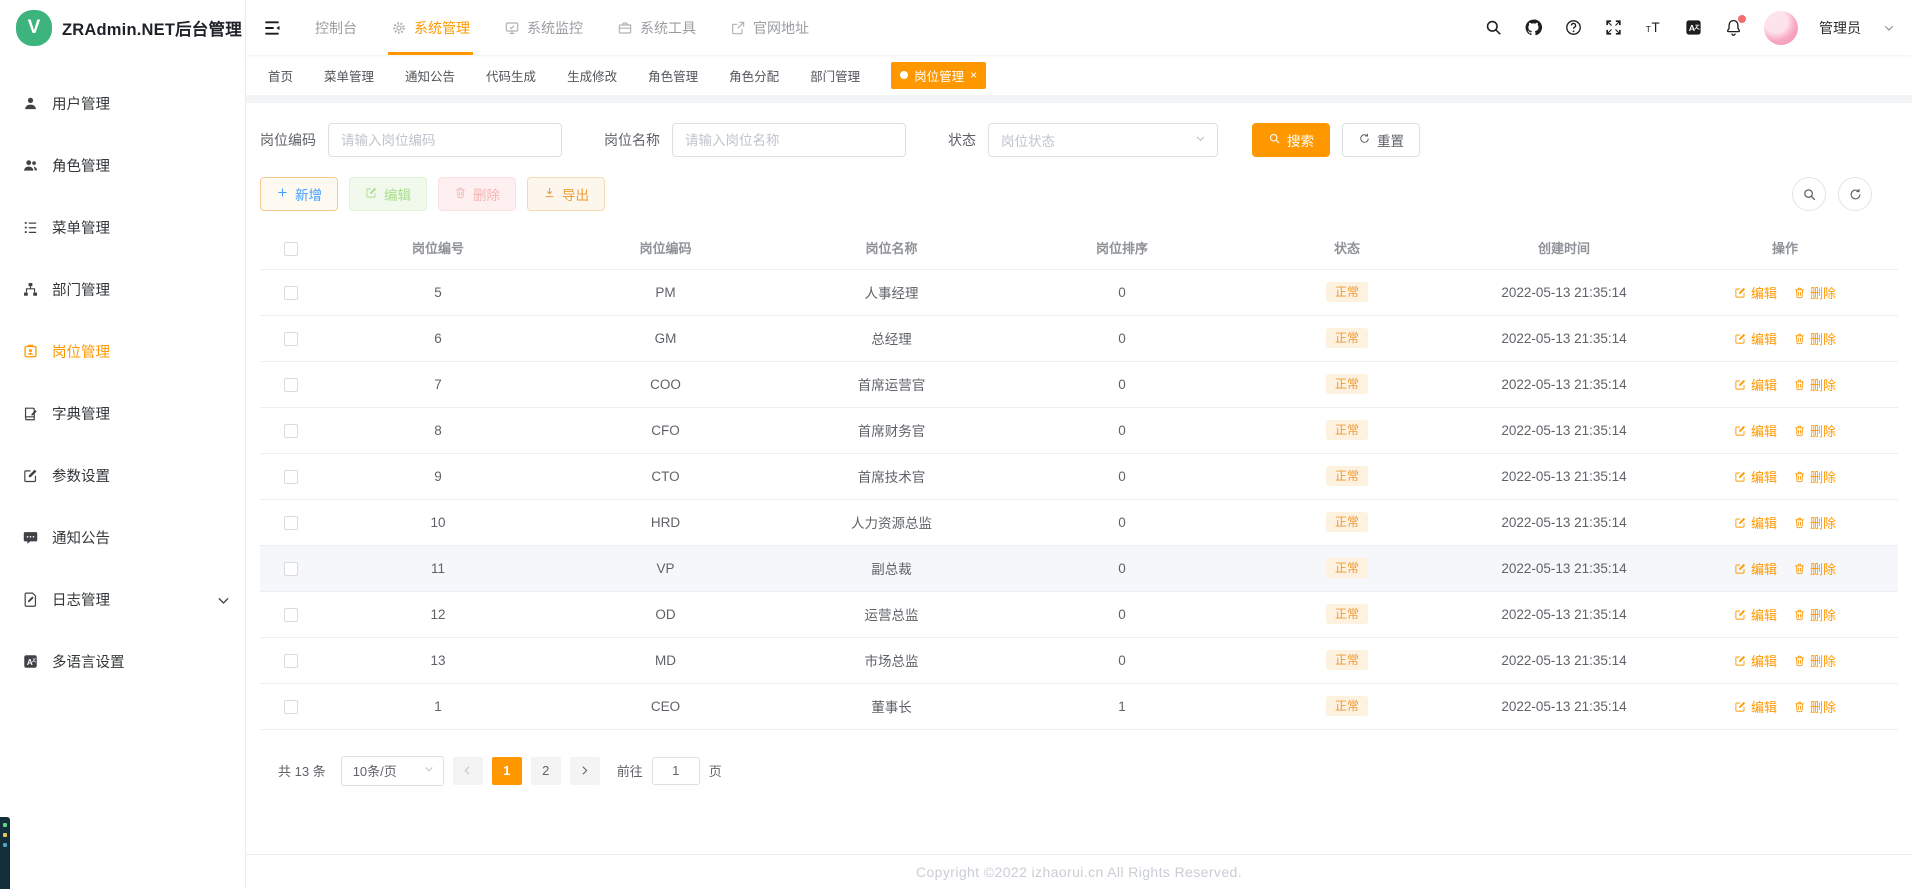  I want to click on toggle-search-button, so click(1809, 194).